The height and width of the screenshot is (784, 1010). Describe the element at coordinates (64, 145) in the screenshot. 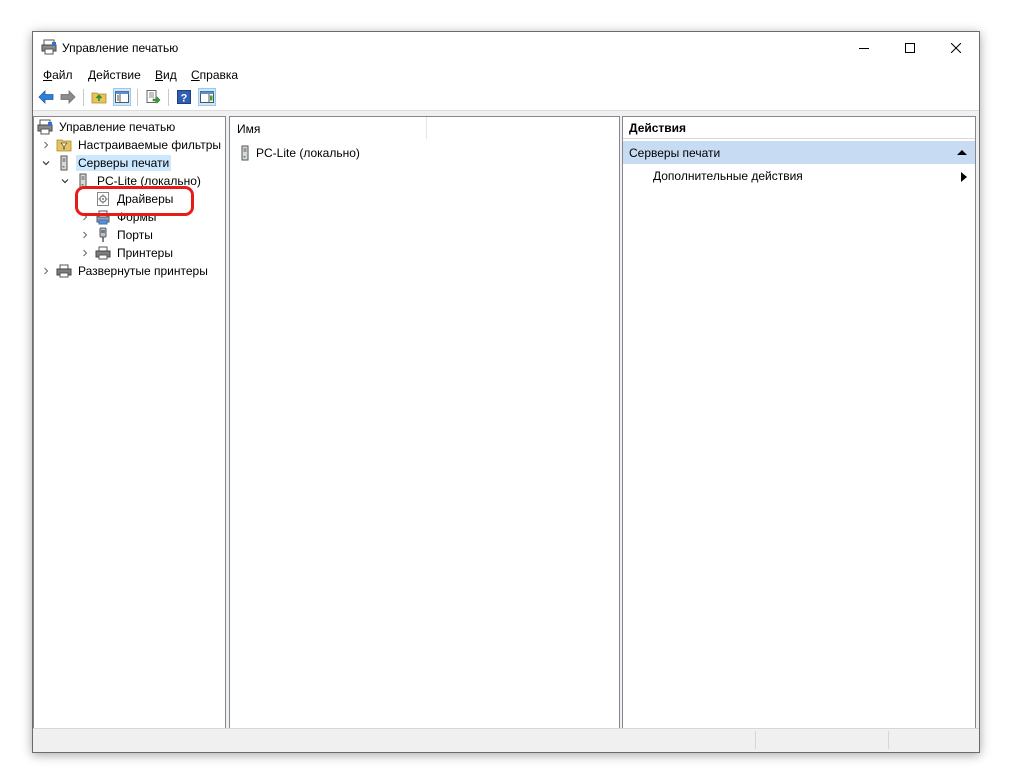

I see `filter-folder-icon` at that location.